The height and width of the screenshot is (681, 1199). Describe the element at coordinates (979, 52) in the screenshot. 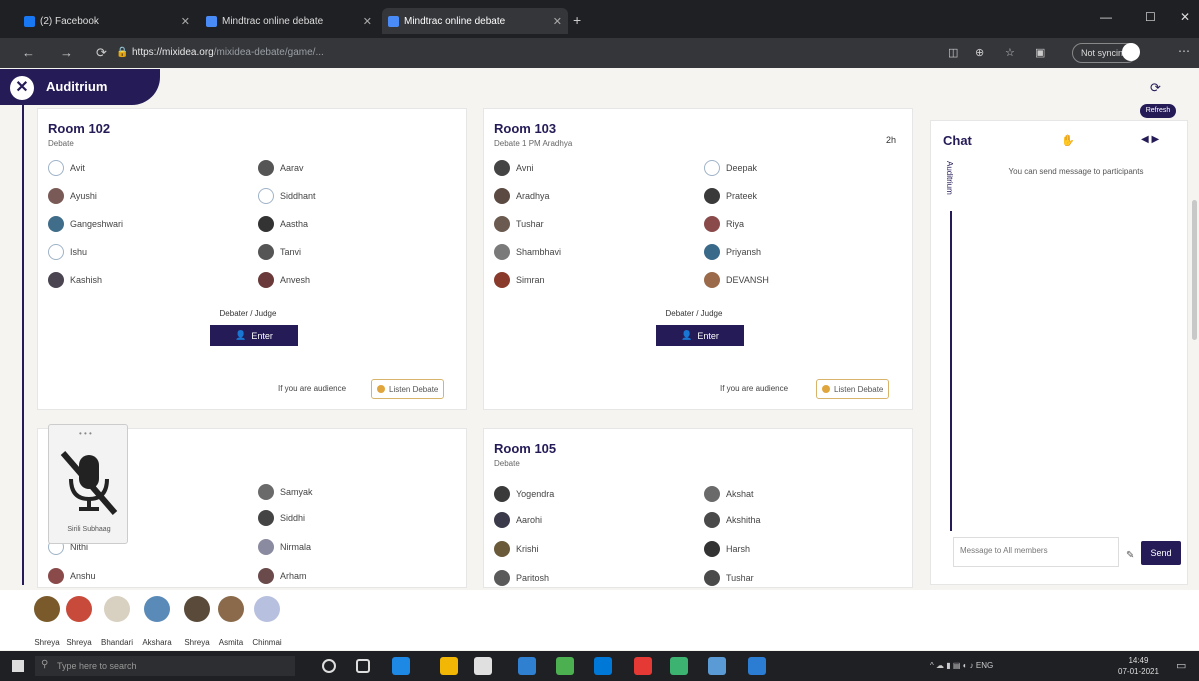

I see `zoom-icon: ⊕` at that location.